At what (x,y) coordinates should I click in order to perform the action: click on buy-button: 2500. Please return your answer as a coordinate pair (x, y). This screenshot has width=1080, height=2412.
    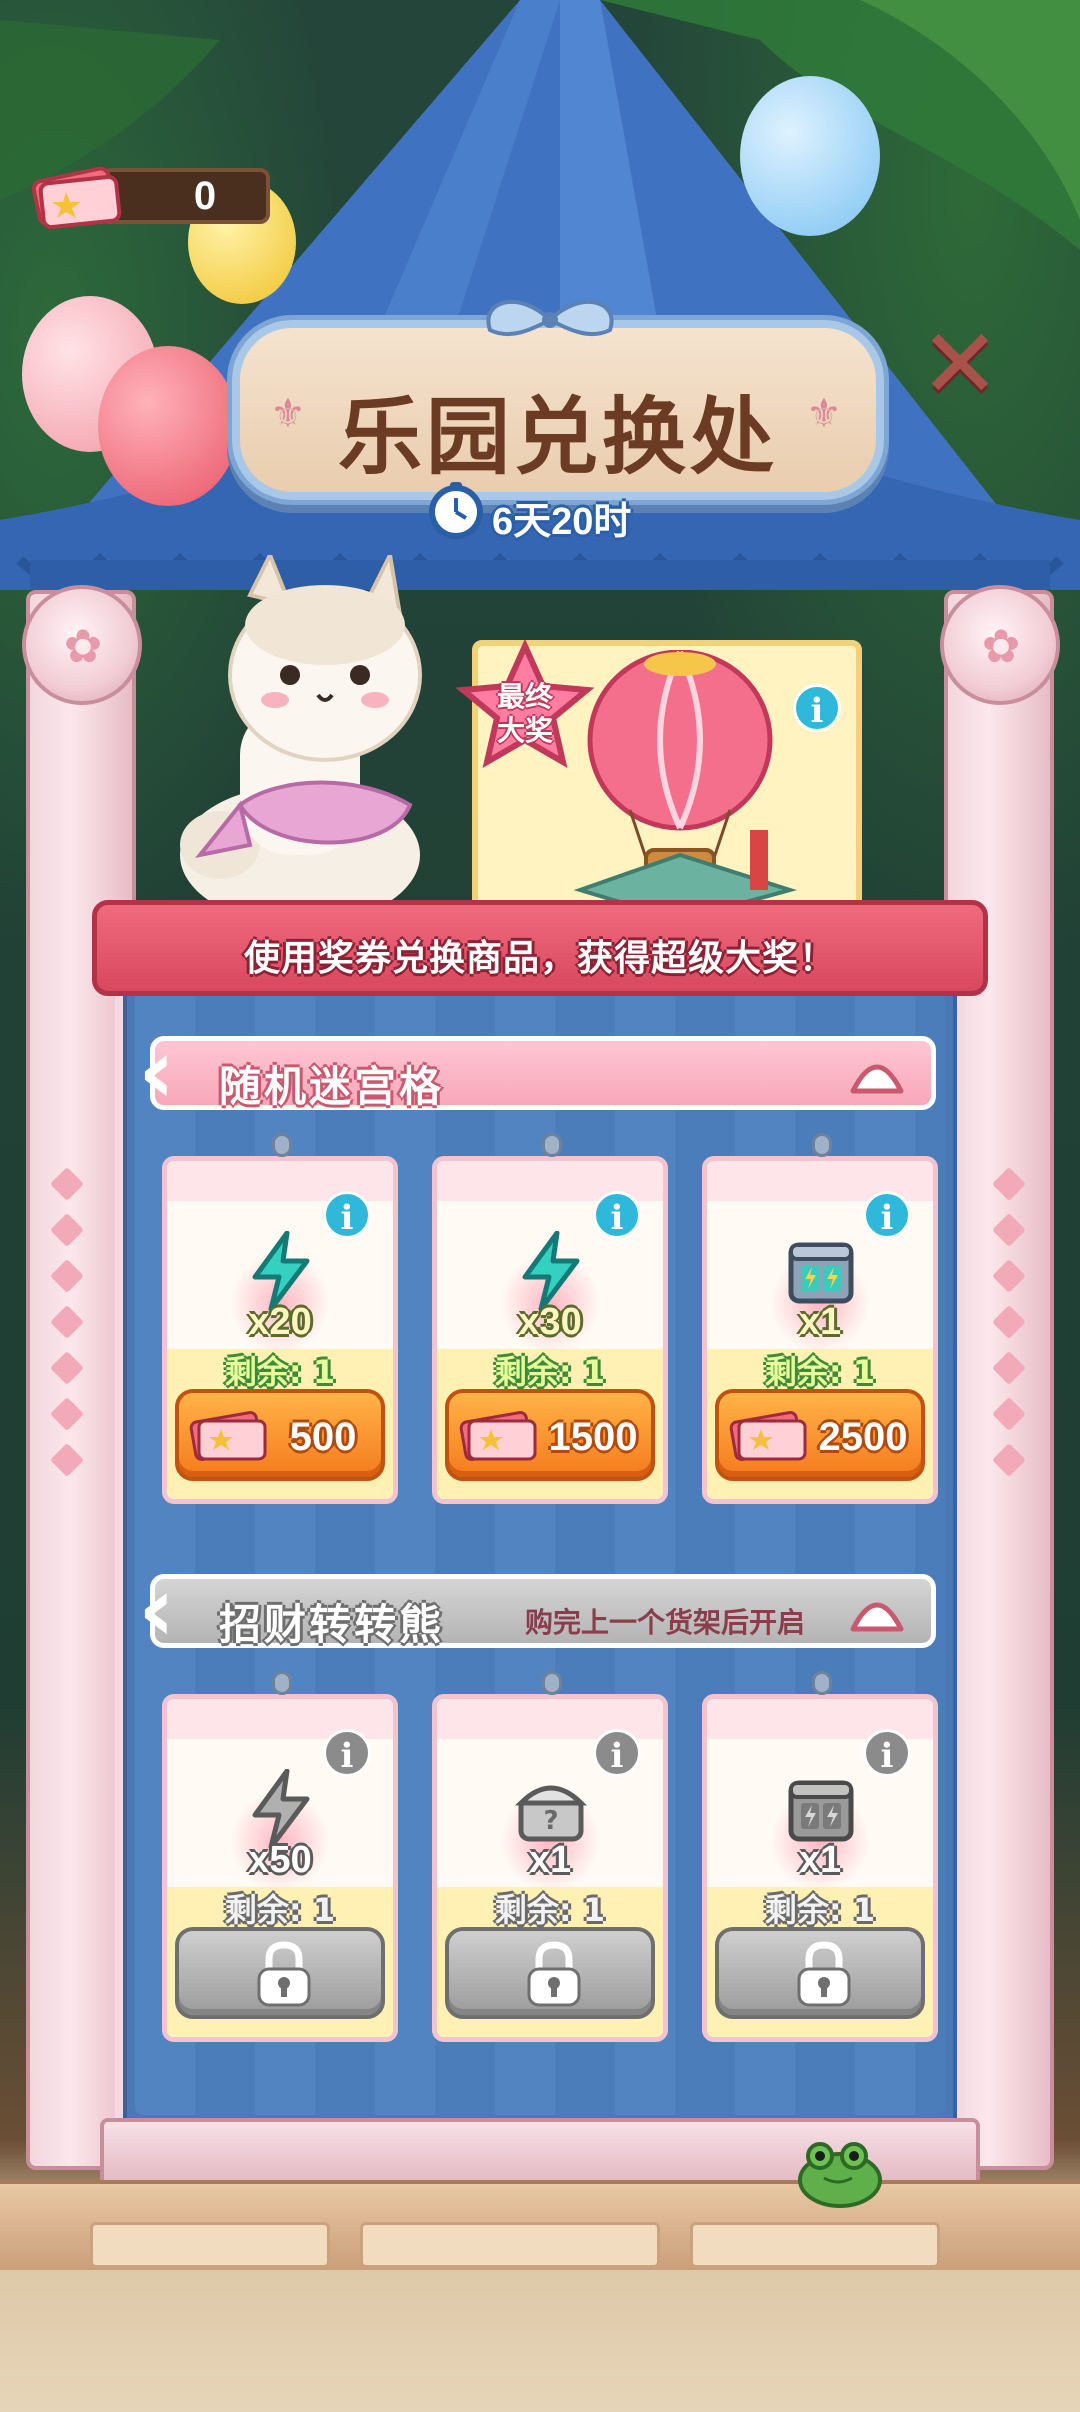
    Looking at the image, I should click on (820, 1435).